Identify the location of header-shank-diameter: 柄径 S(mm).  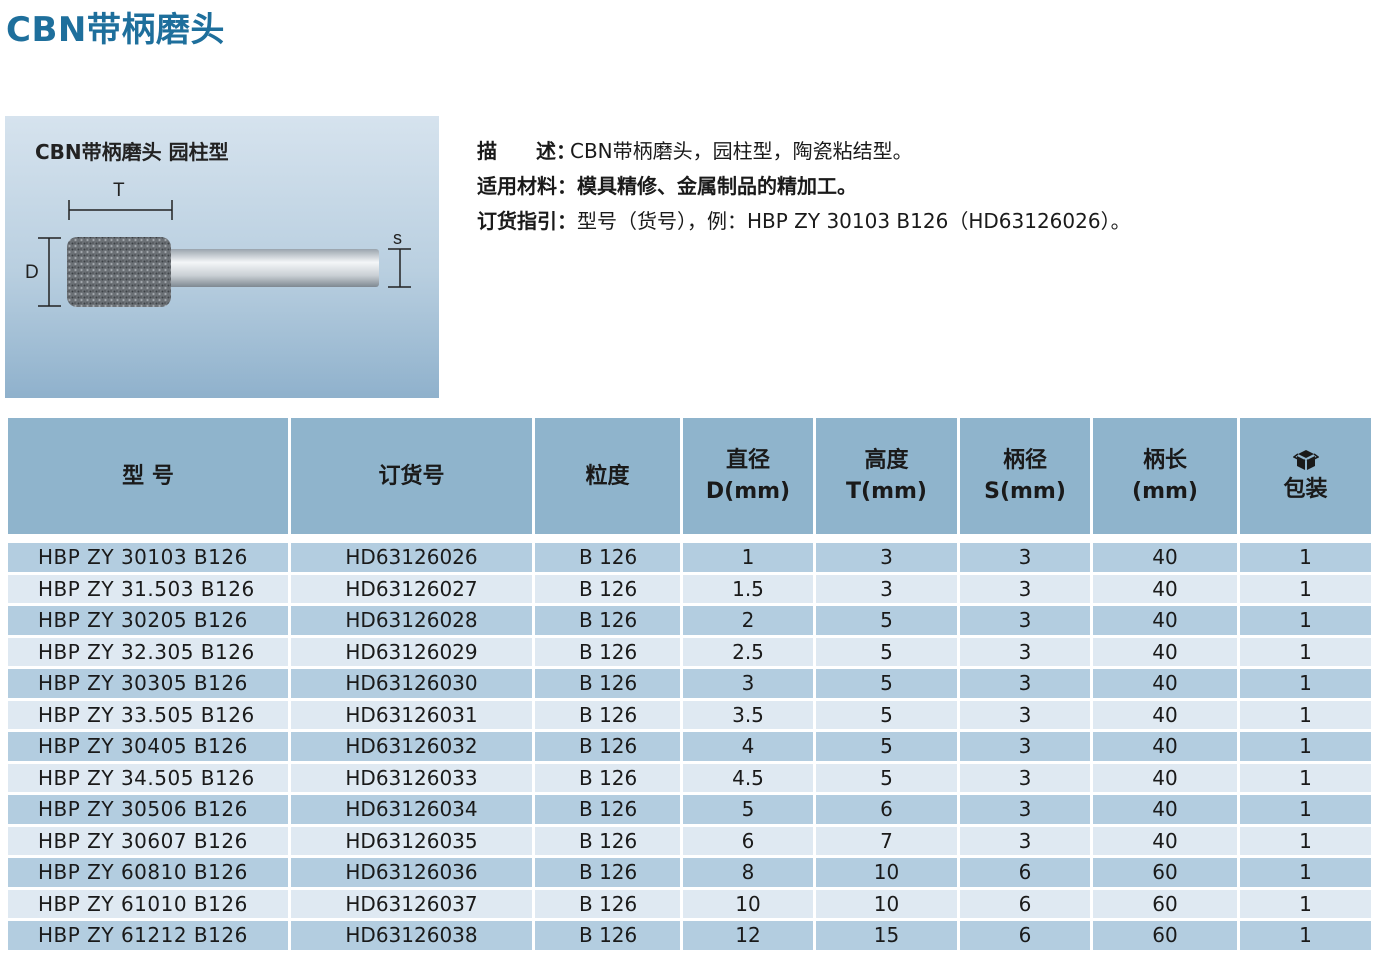
(1025, 476).